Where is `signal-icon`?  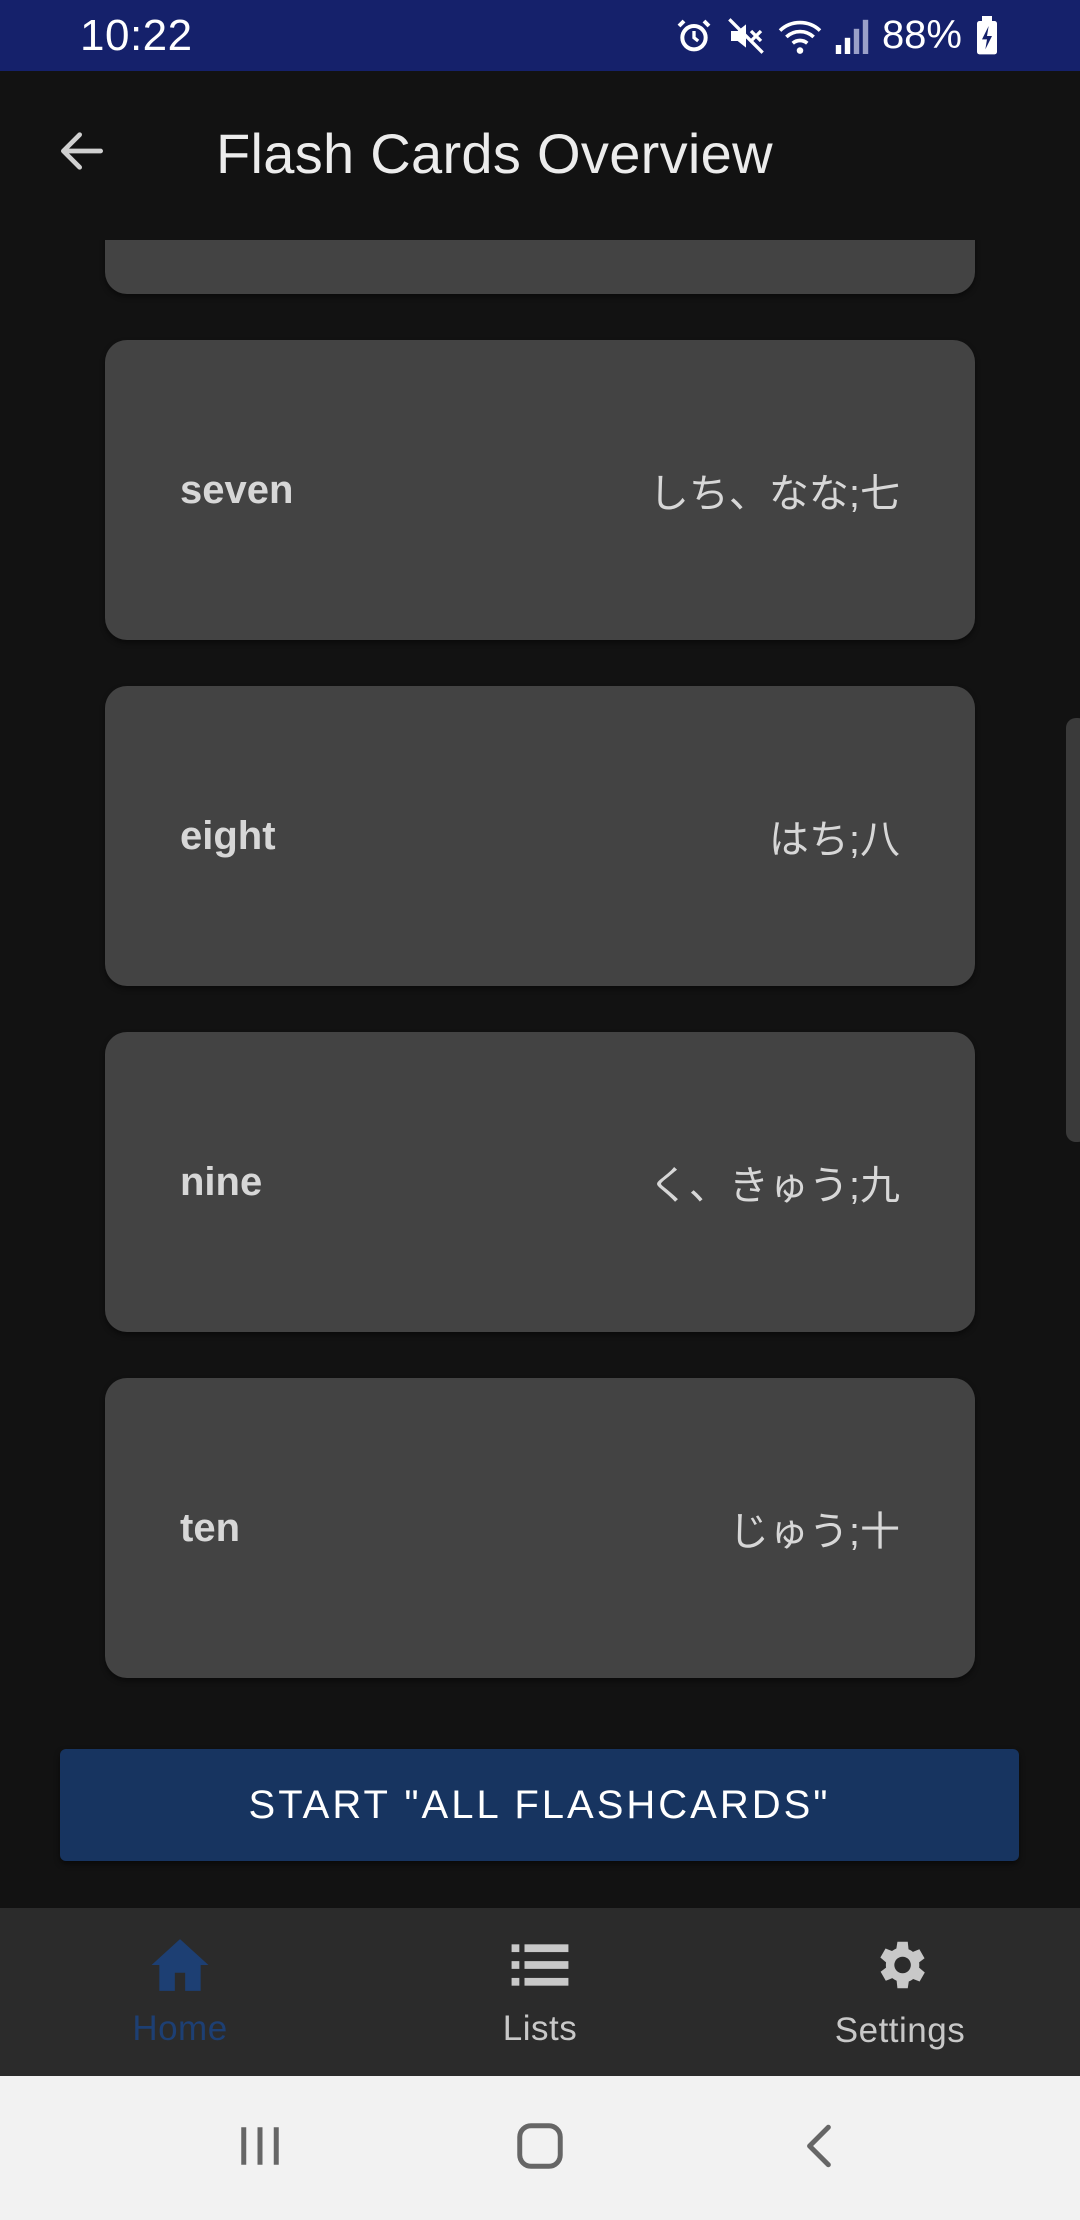 signal-icon is located at coordinates (852, 36).